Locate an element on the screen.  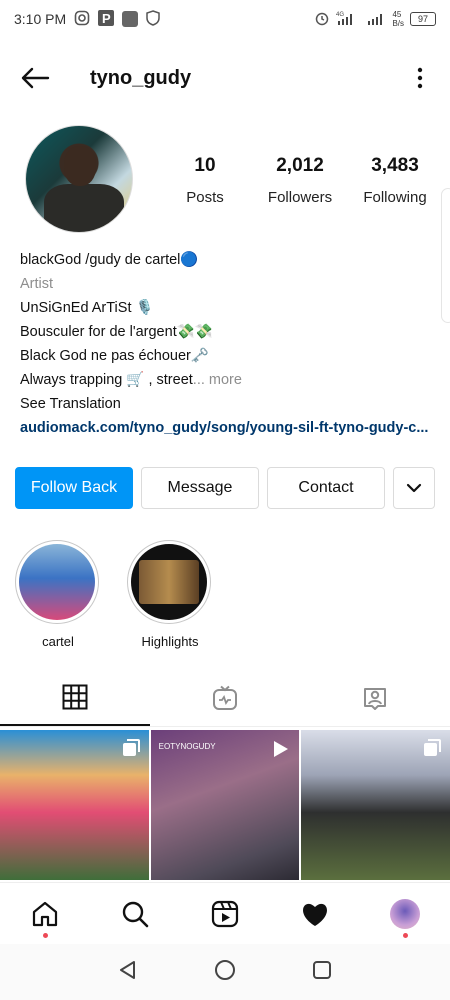
system-home-button is located at coordinates (225, 972).